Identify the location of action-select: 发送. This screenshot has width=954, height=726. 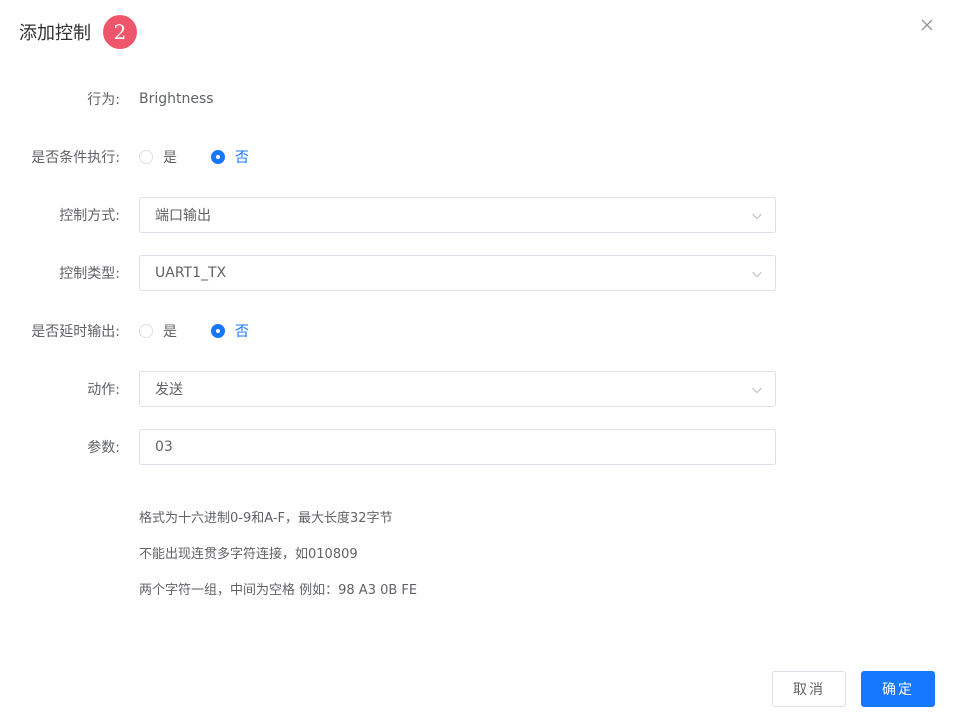
(457, 389).